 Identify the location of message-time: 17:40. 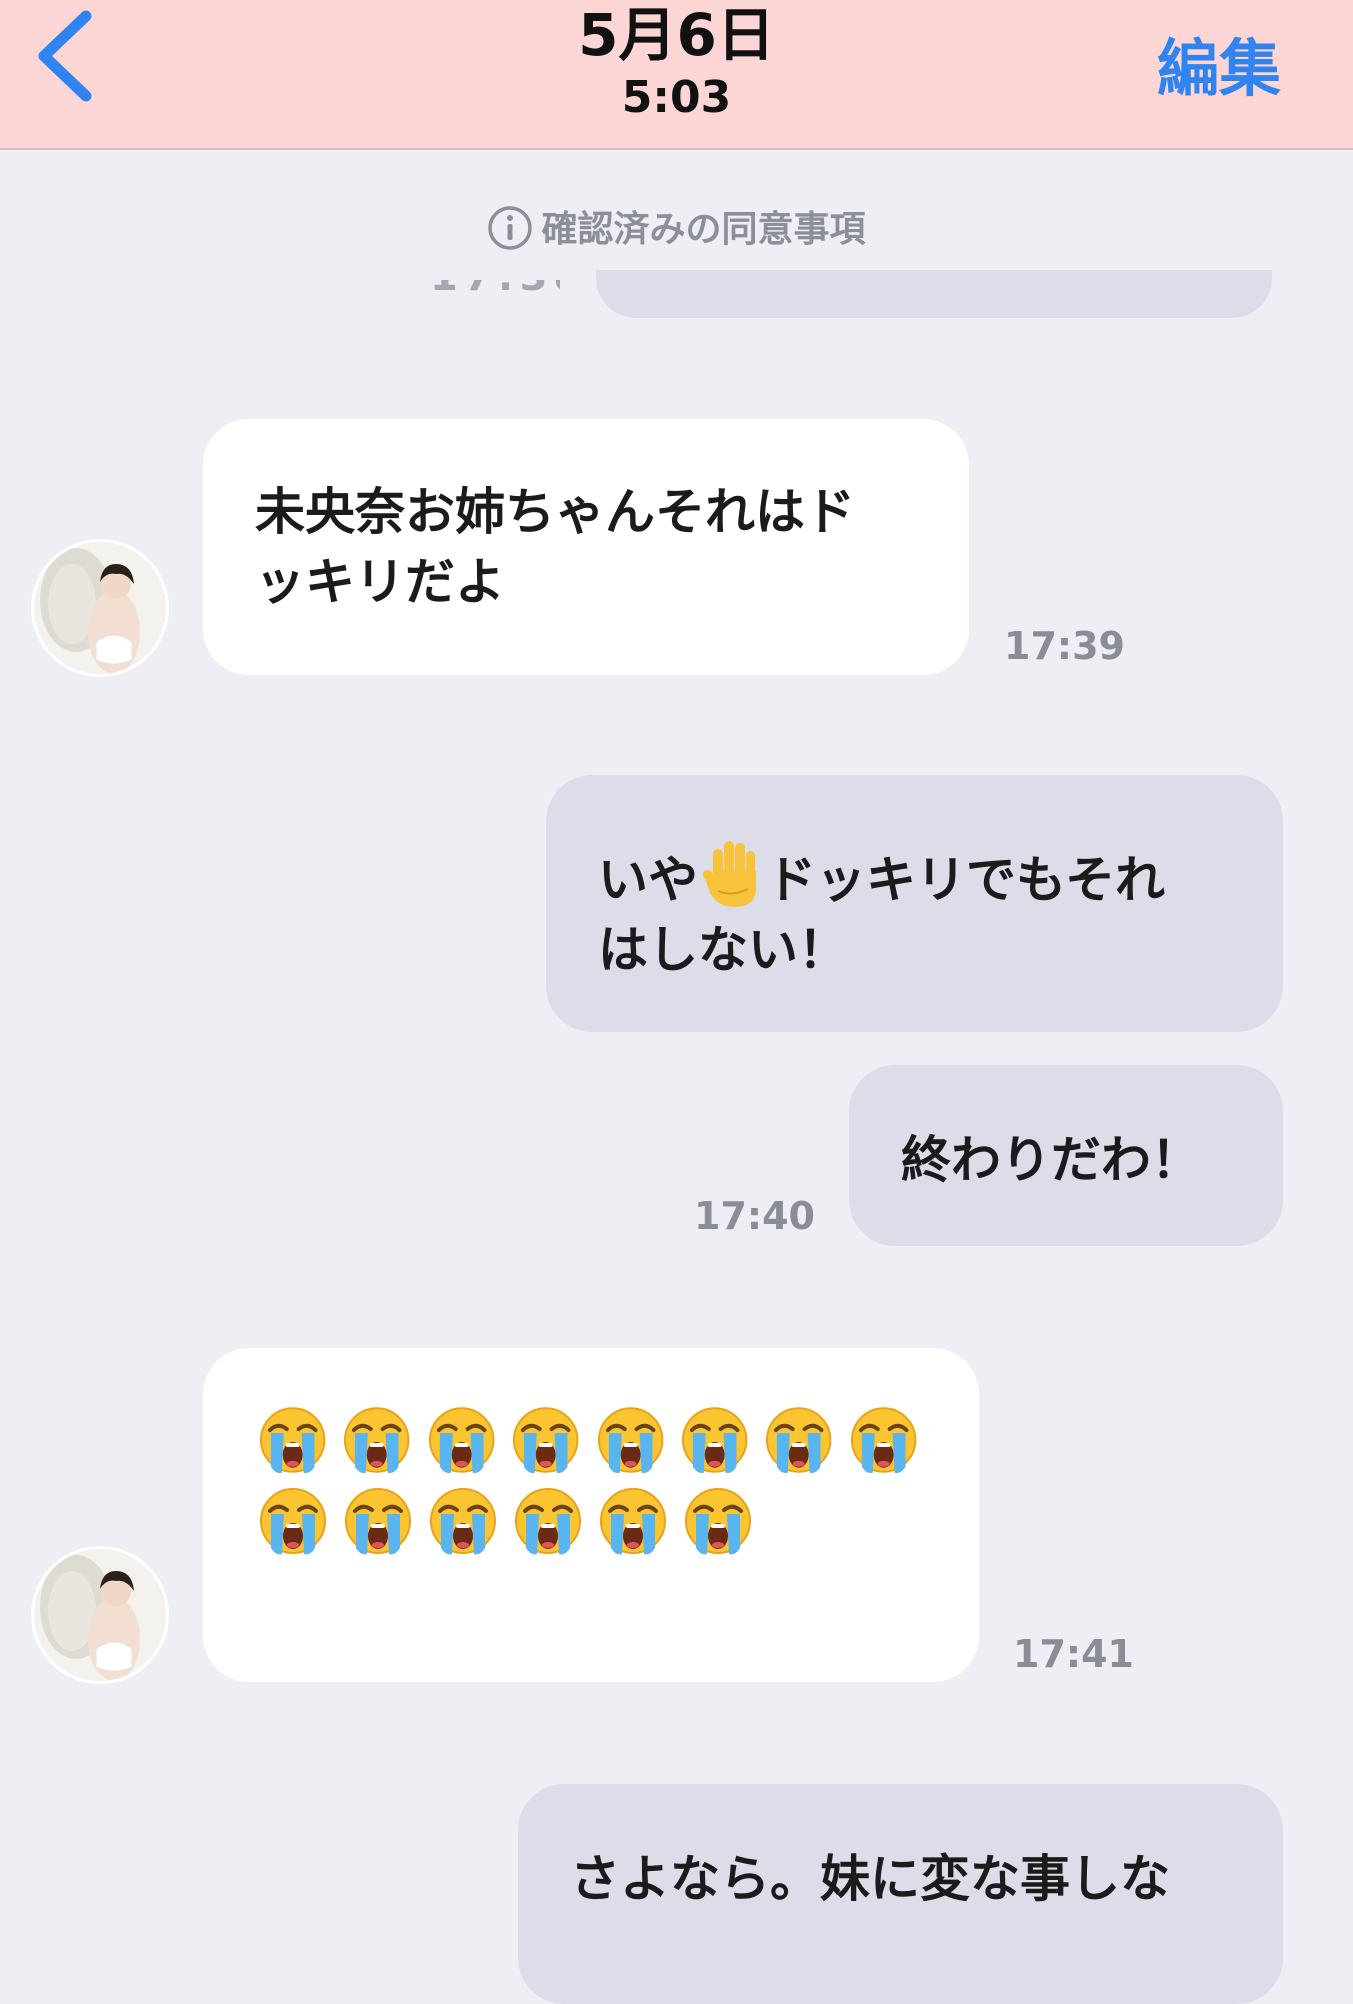
(754, 1216).